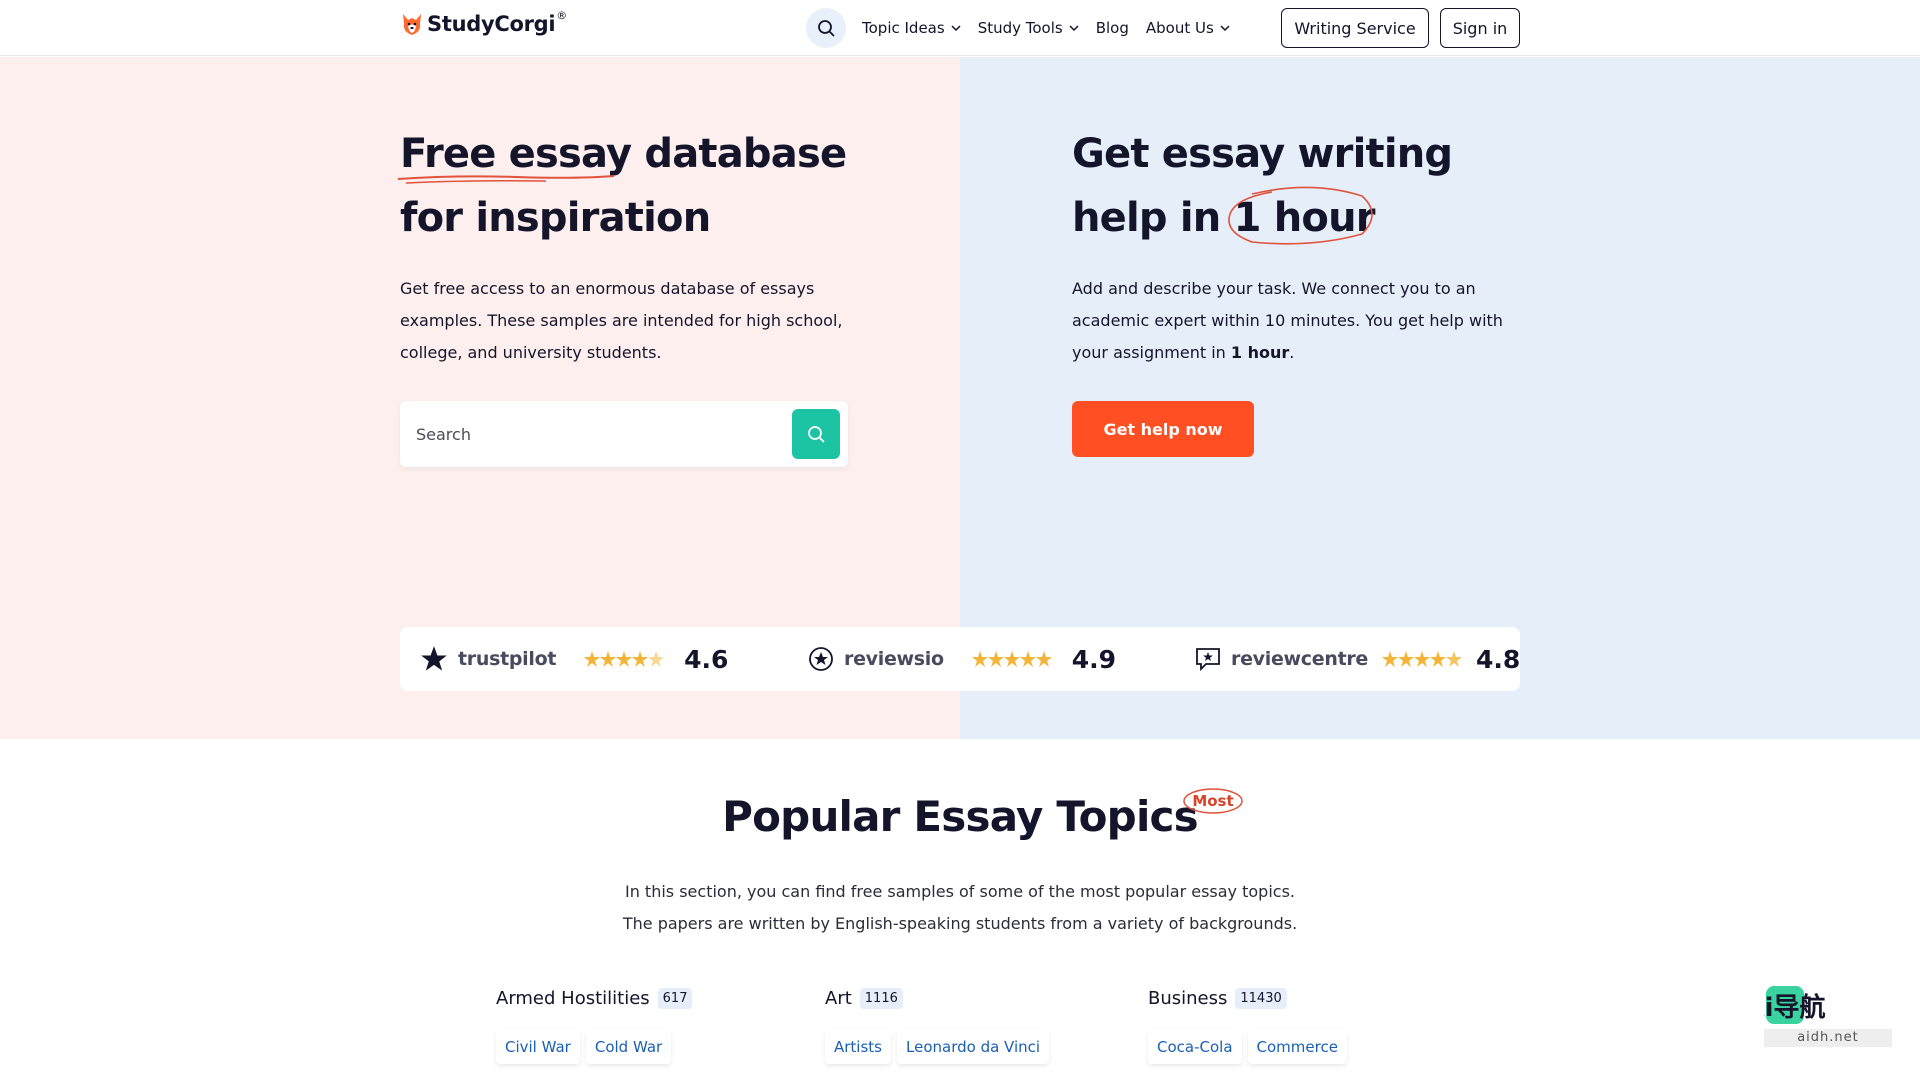 This screenshot has height=1079, width=1920. Describe the element at coordinates (838, 998) in the screenshot. I see `category-name: Art` at that location.